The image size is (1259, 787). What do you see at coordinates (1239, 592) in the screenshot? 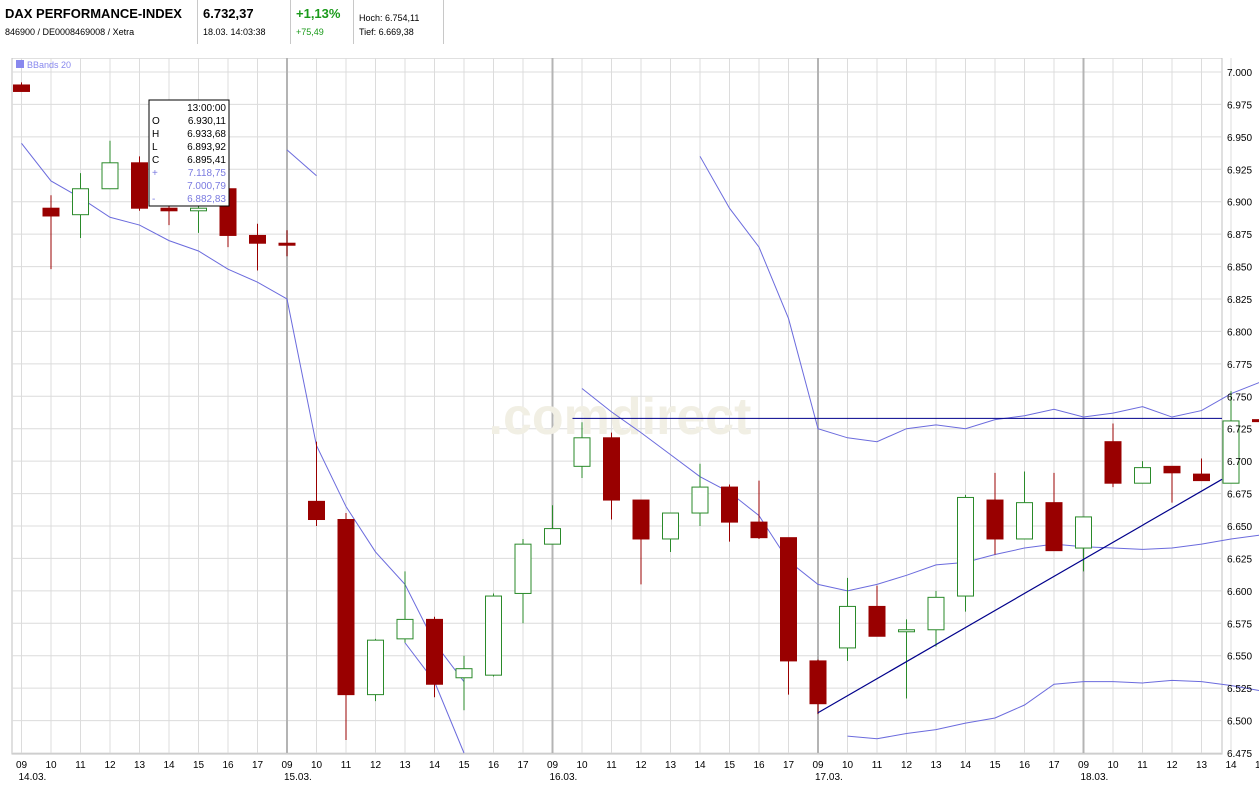
I see `y-tick-label: 6.600` at bounding box center [1239, 592].